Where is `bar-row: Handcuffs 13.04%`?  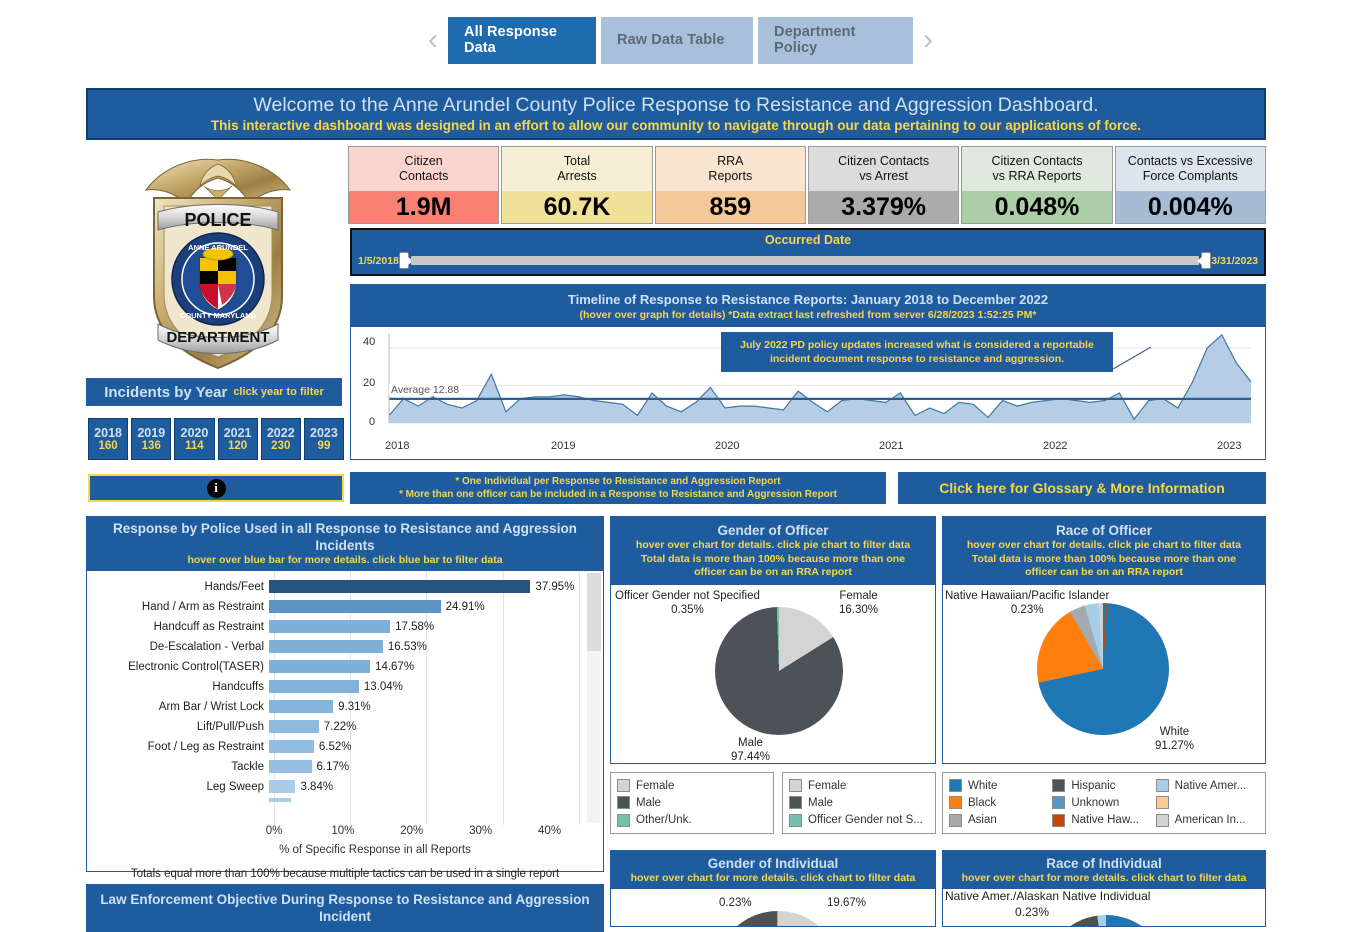 bar-row: Handcuffs 13.04% is located at coordinates (345, 687).